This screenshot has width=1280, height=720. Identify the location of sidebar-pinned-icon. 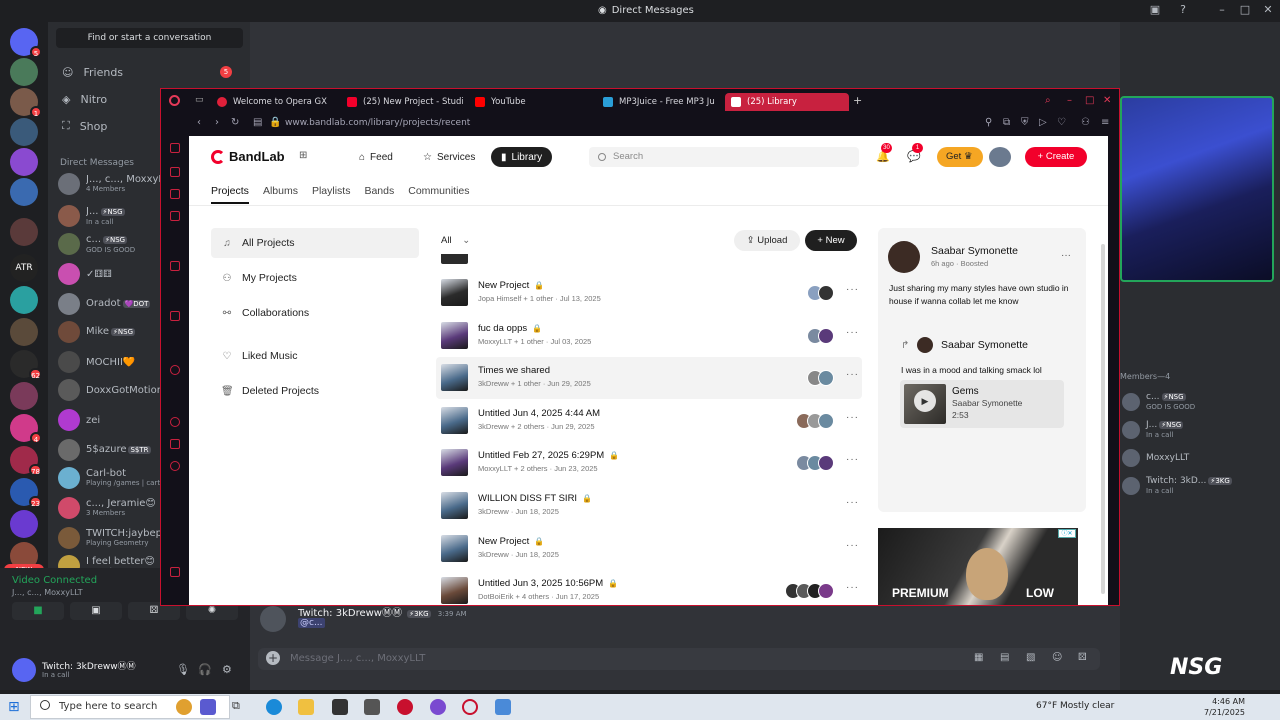
(175, 370).